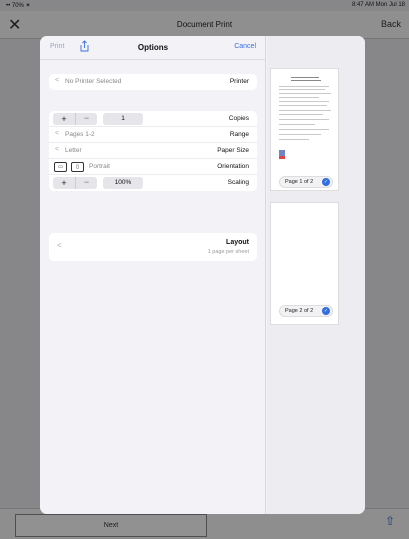 Image resolution: width=409 pixels, height=539 pixels. What do you see at coordinates (64, 119) in the screenshot?
I see `copies-plus-button: +` at bounding box center [64, 119].